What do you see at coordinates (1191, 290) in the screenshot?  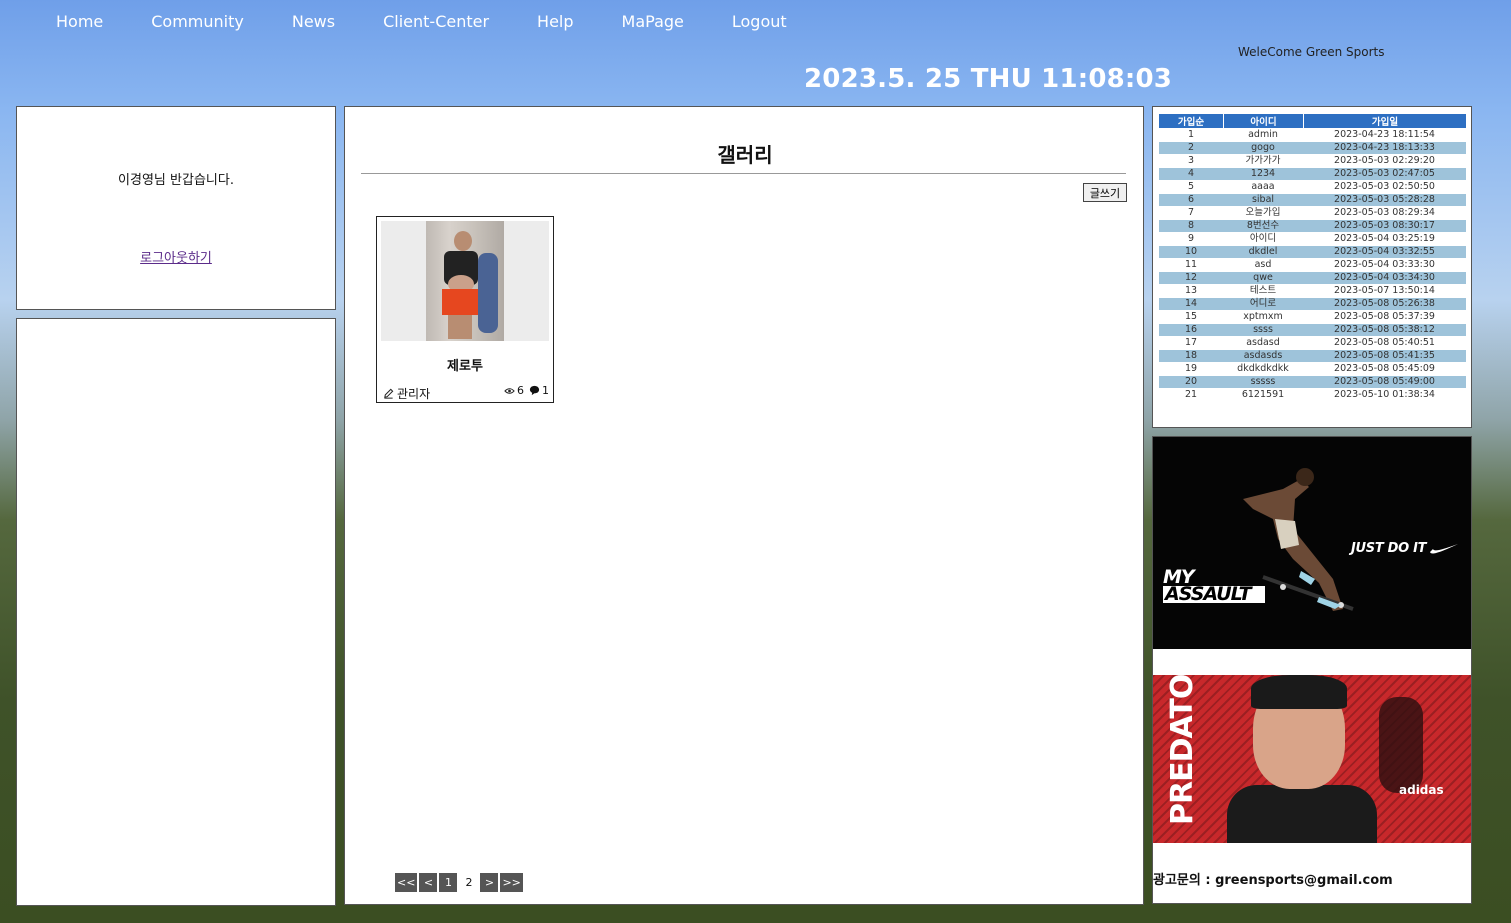 I see `member-order: 13` at bounding box center [1191, 290].